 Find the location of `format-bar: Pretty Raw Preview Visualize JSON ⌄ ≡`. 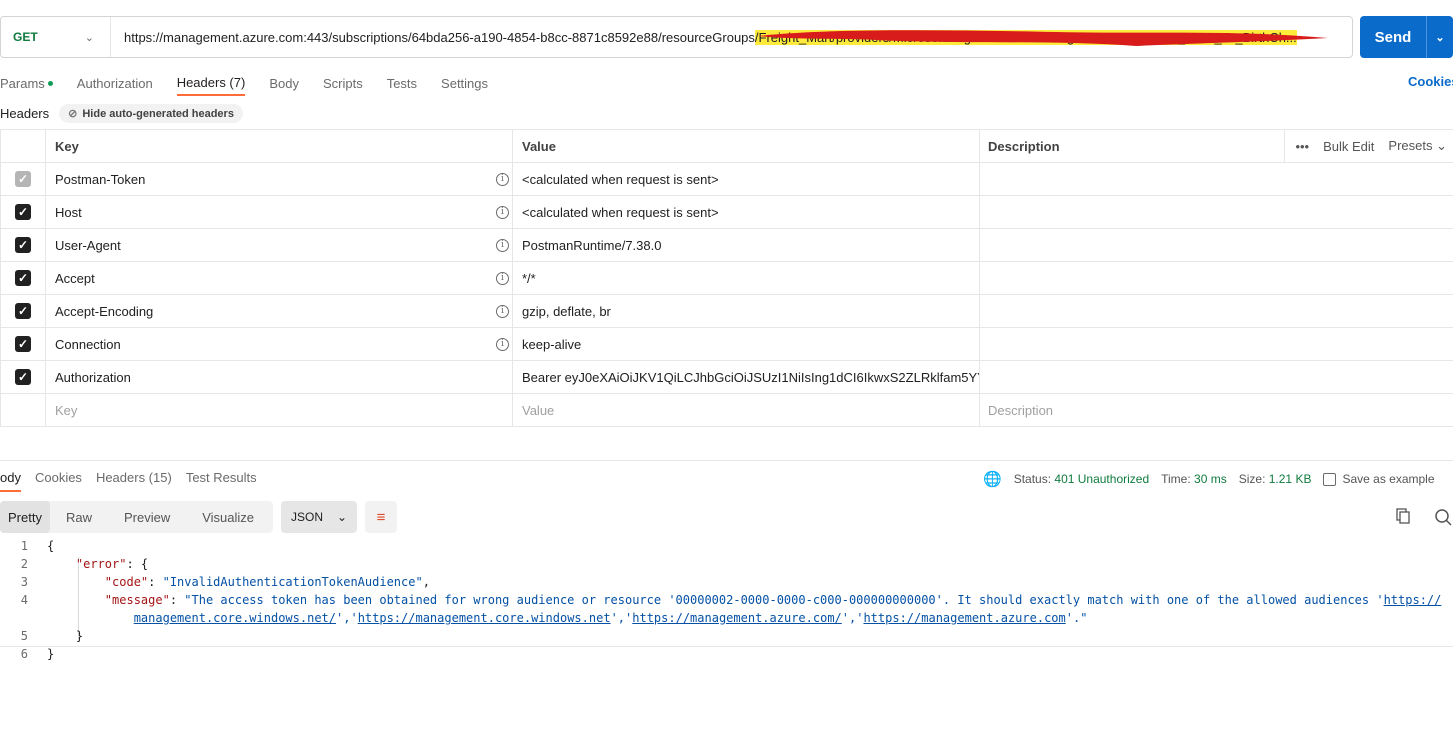

format-bar: Pretty Raw Preview Visualize JSON ⌄ ≡ is located at coordinates (198, 517).